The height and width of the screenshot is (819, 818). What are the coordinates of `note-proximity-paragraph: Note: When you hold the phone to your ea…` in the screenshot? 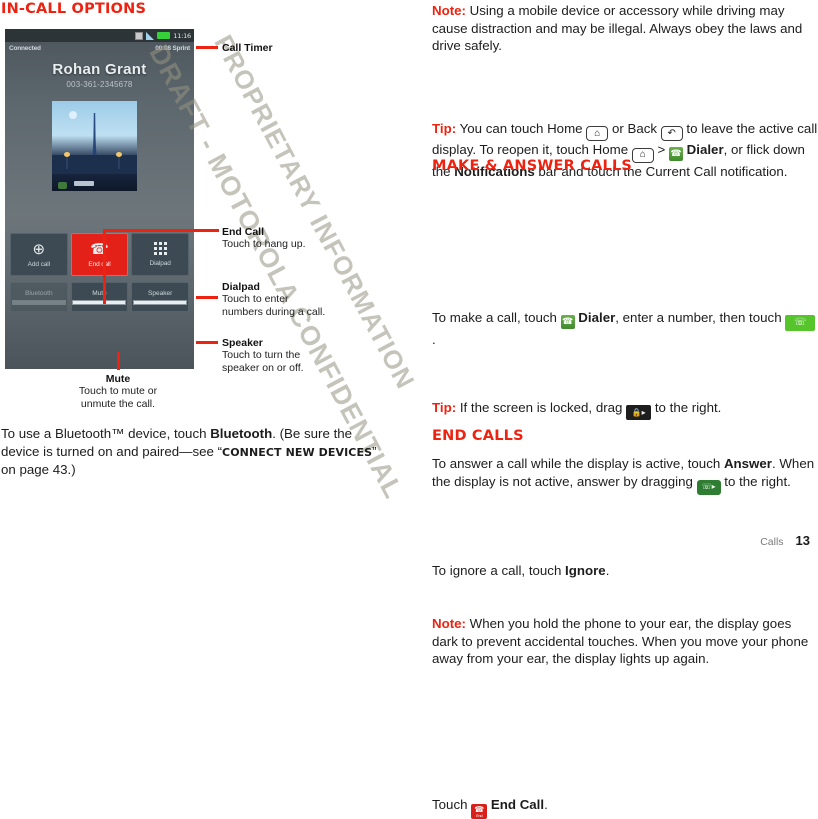 It's located at (625, 641).